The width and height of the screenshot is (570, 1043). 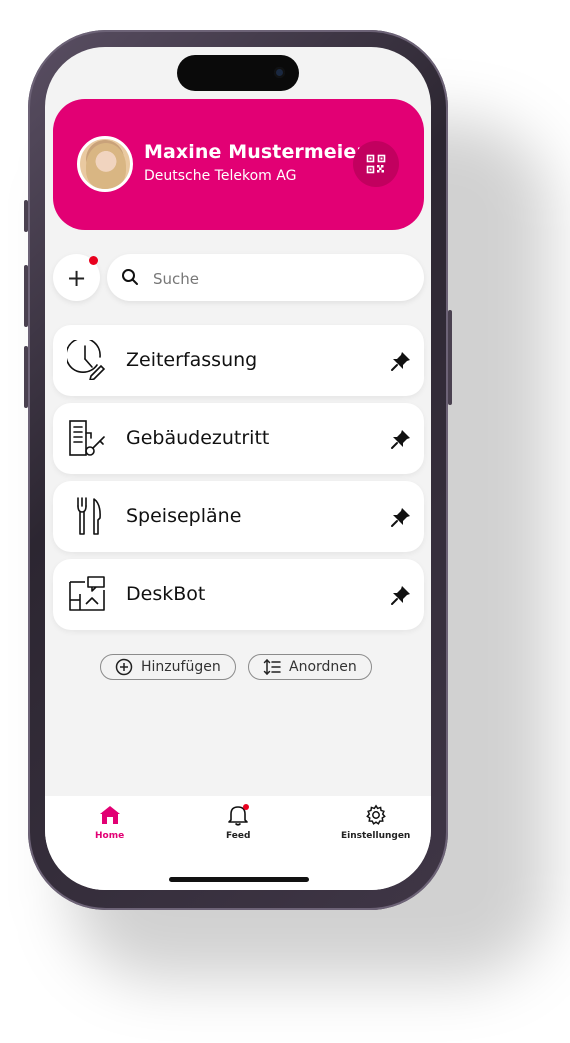 What do you see at coordinates (124, 667) in the screenshot?
I see `plus-circle-icon` at bounding box center [124, 667].